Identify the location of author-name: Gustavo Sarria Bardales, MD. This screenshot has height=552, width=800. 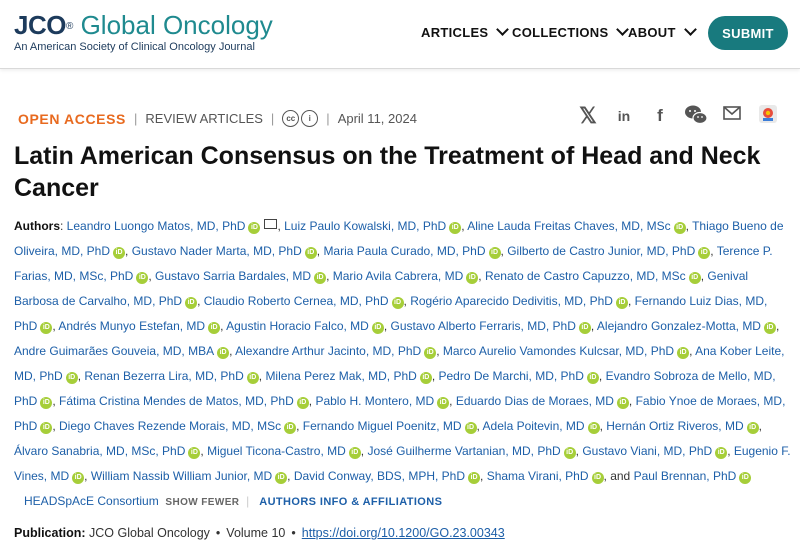
(233, 276).